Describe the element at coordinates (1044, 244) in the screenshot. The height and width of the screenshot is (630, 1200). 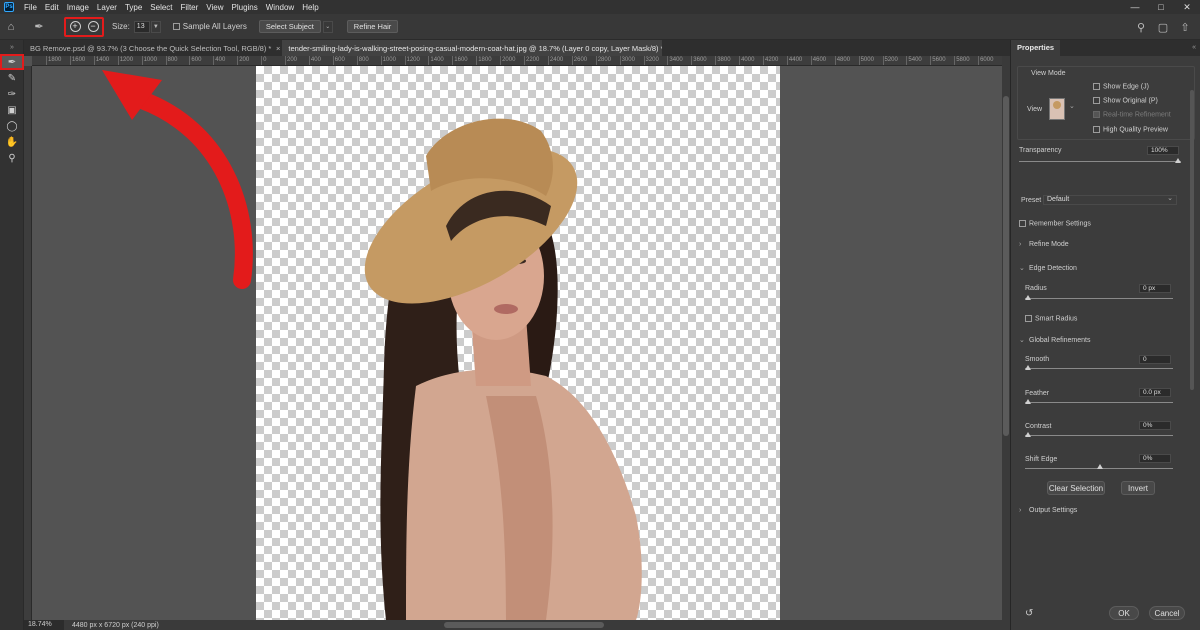
I see `refine-mode-section: › Refine Mode` at that location.